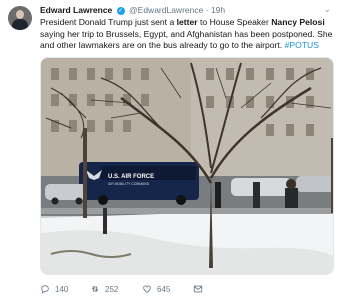  What do you see at coordinates (156, 289) in the screenshot?
I see `like-action: 645` at bounding box center [156, 289].